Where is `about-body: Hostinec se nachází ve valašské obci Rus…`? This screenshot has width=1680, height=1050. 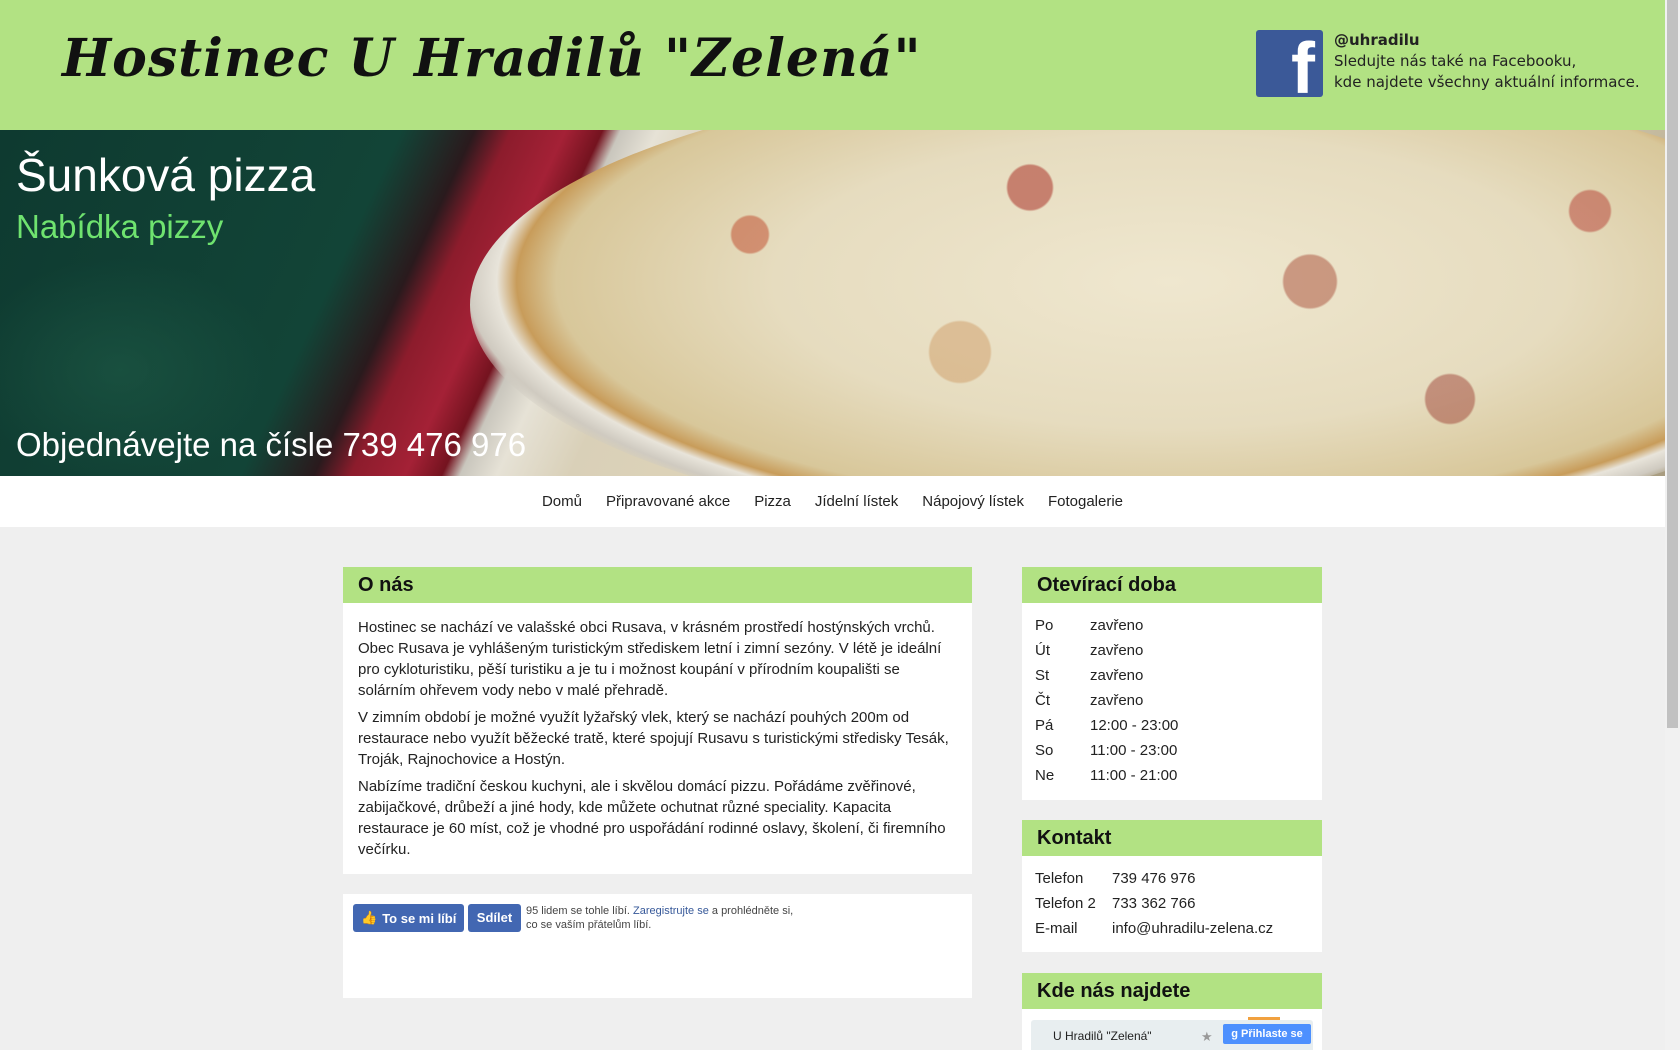
about-body: Hostinec se nachází ve valašské obci Rus… is located at coordinates (657, 731).